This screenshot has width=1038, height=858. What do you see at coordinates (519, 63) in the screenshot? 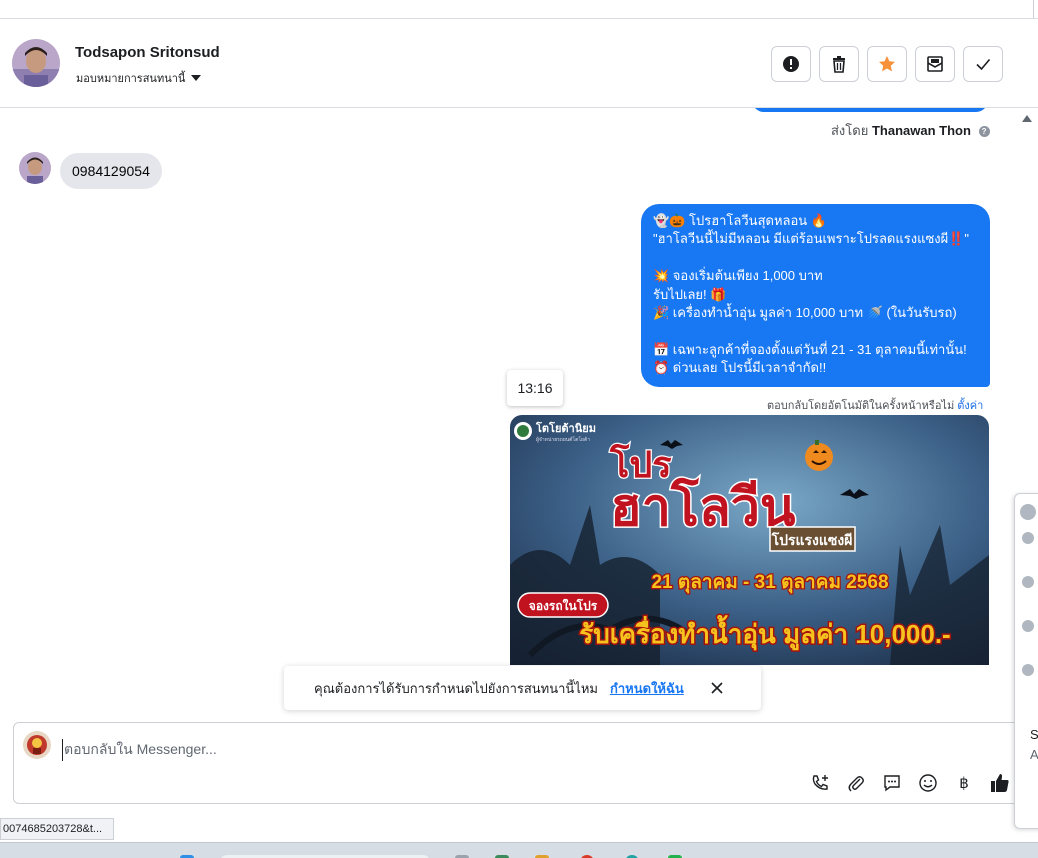
I see `conversation-header: Todsapon Sritonsud มอบหมายการสนทนานี้` at bounding box center [519, 63].